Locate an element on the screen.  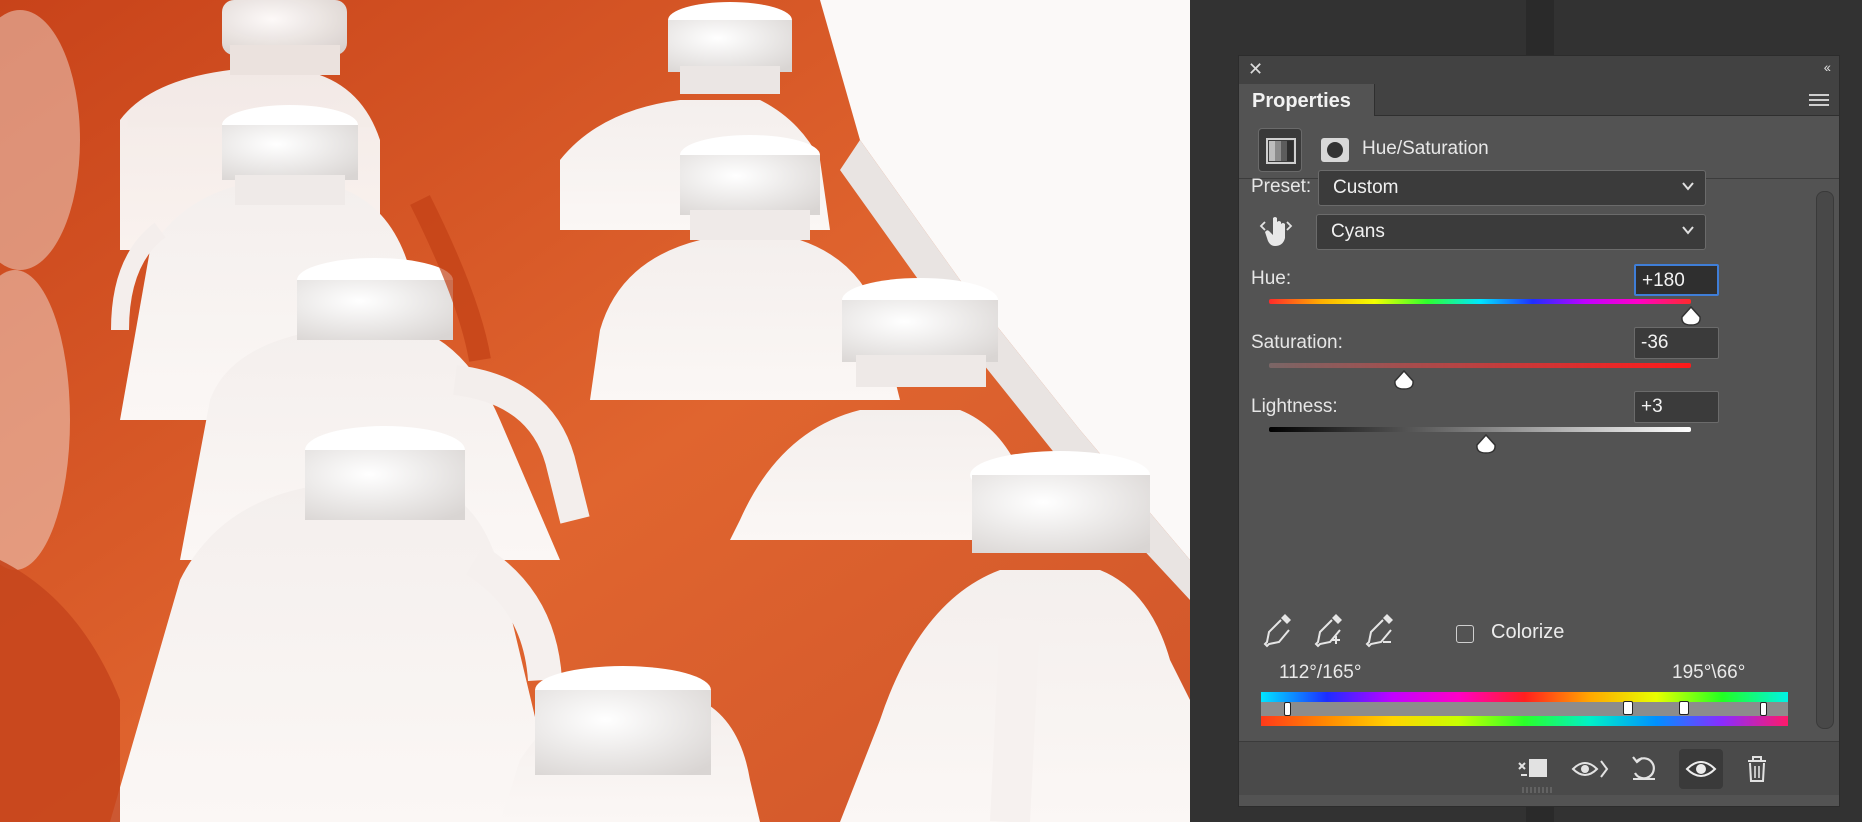
colorize-label: Colorize is located at coordinates (1528, 632).